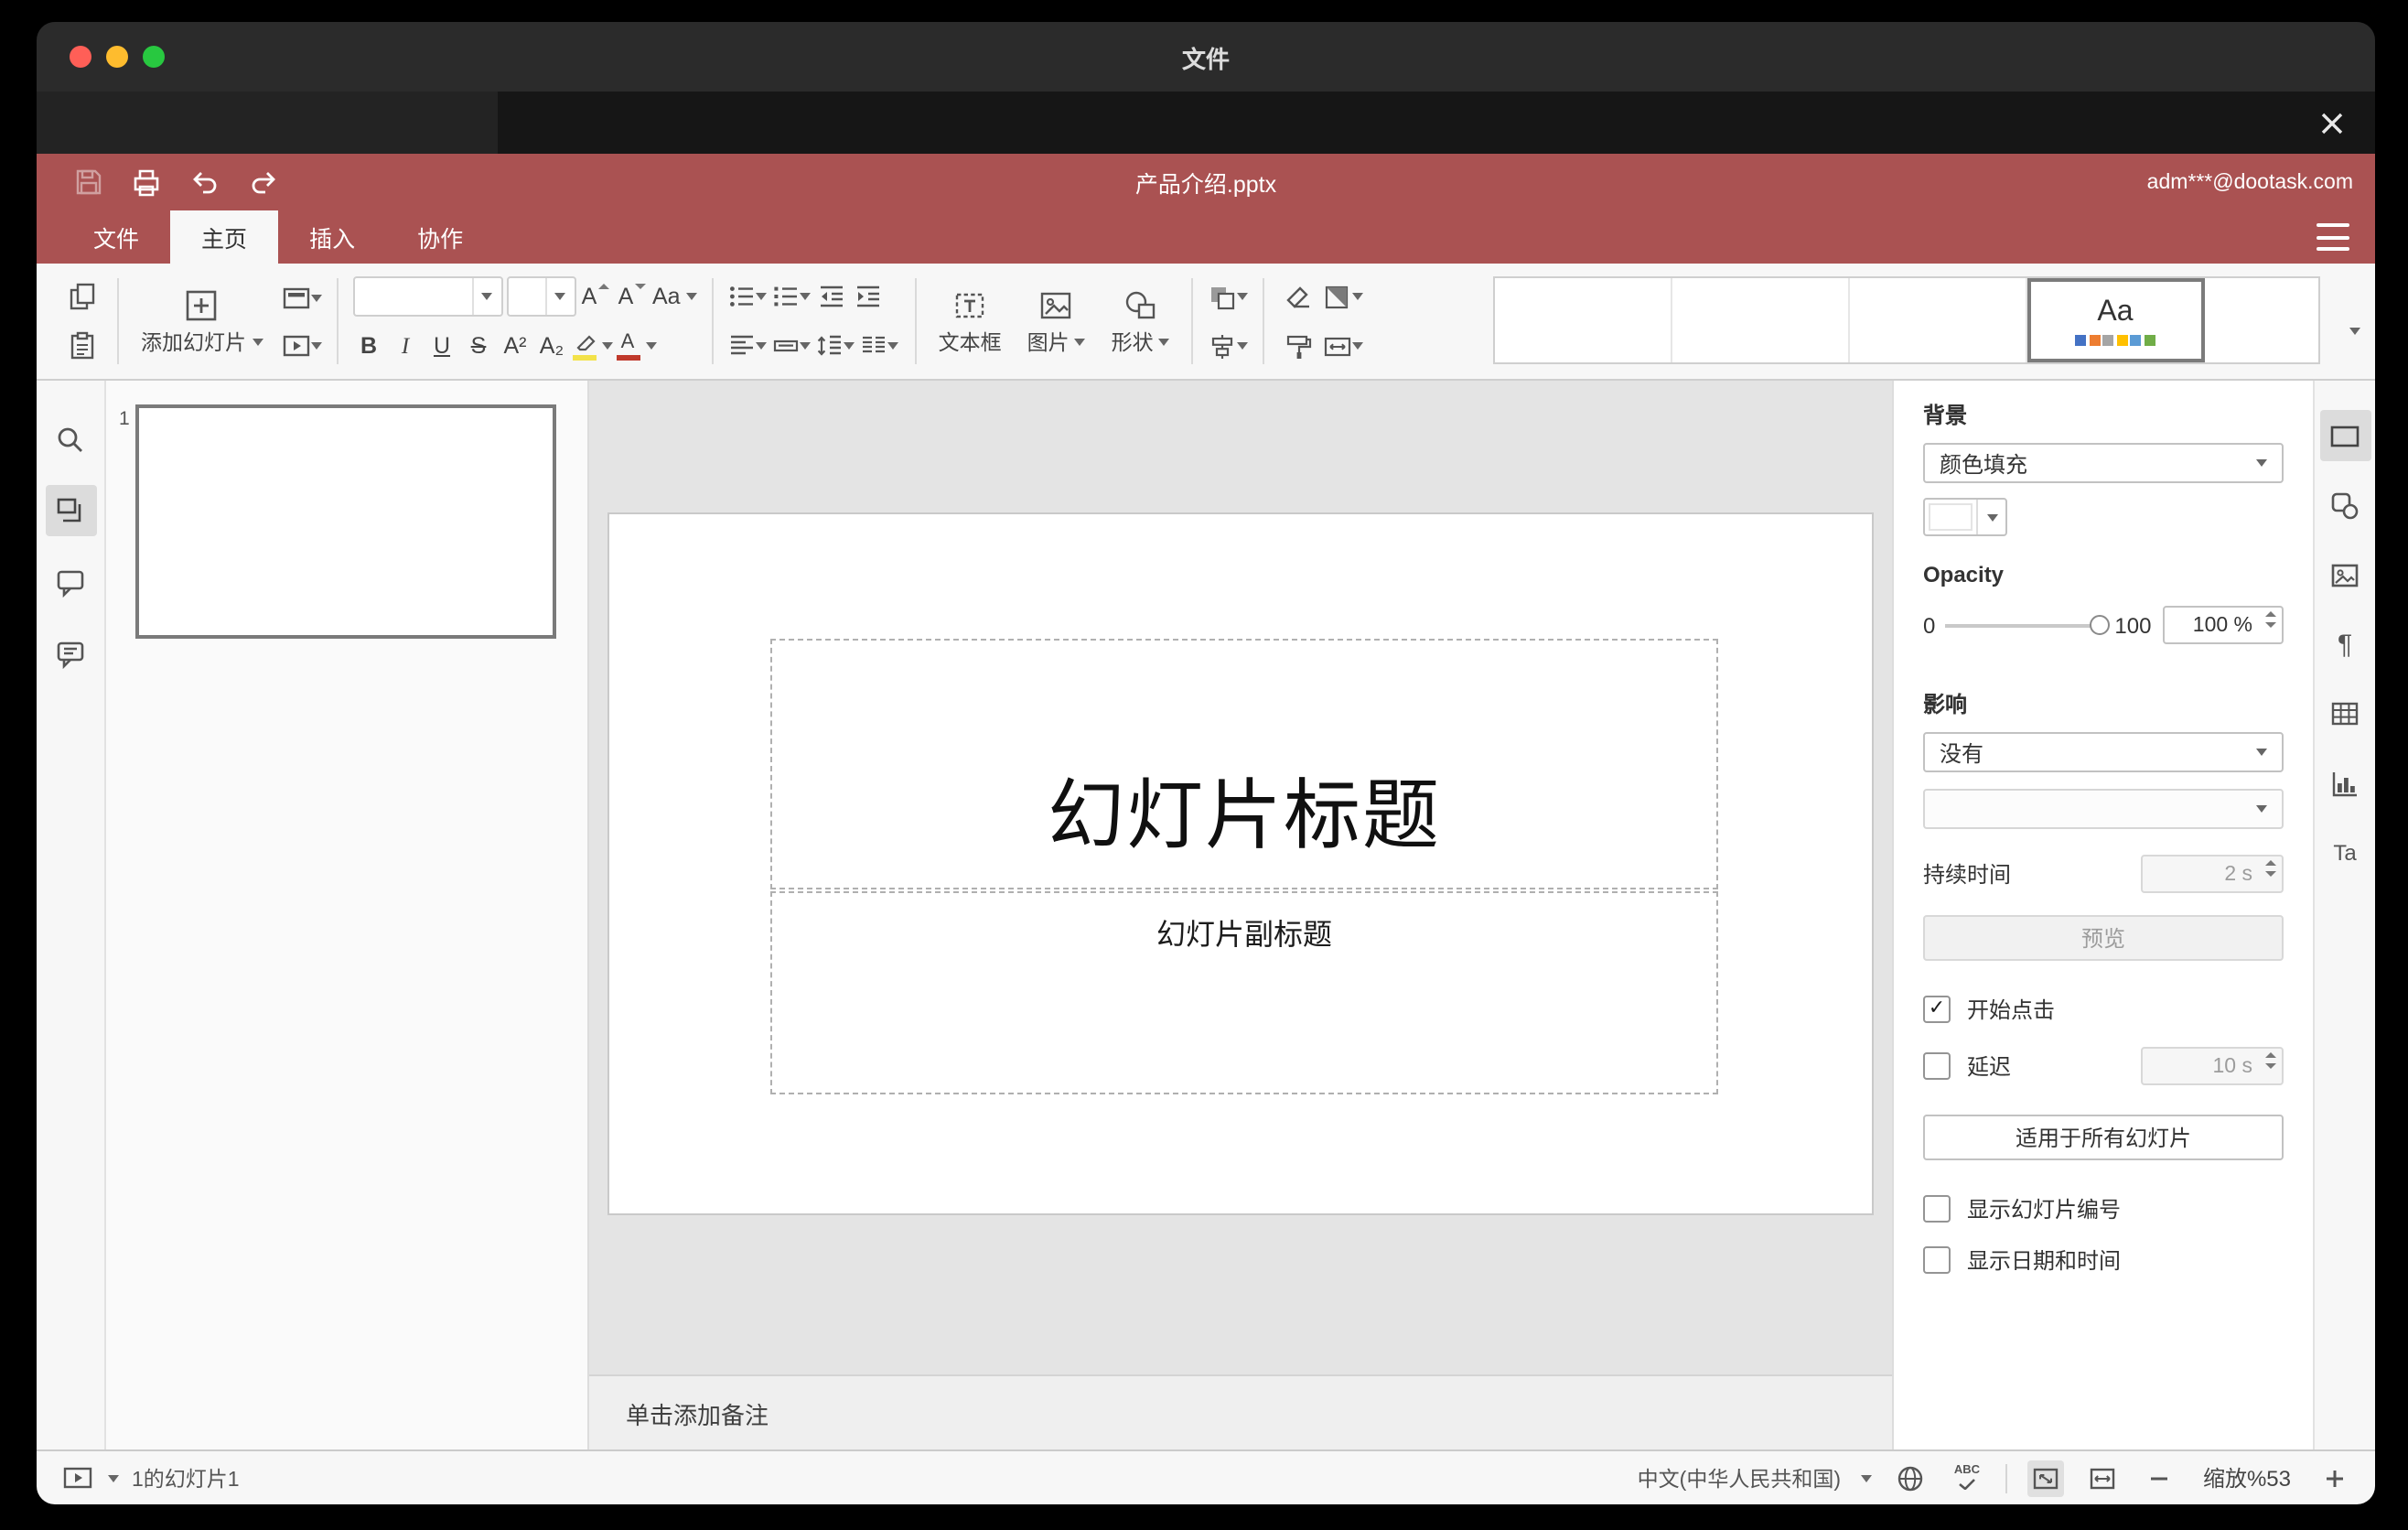 Image resolution: width=2408 pixels, height=1530 pixels. What do you see at coordinates (2331, 123) in the screenshot?
I see `close-editor-button` at bounding box center [2331, 123].